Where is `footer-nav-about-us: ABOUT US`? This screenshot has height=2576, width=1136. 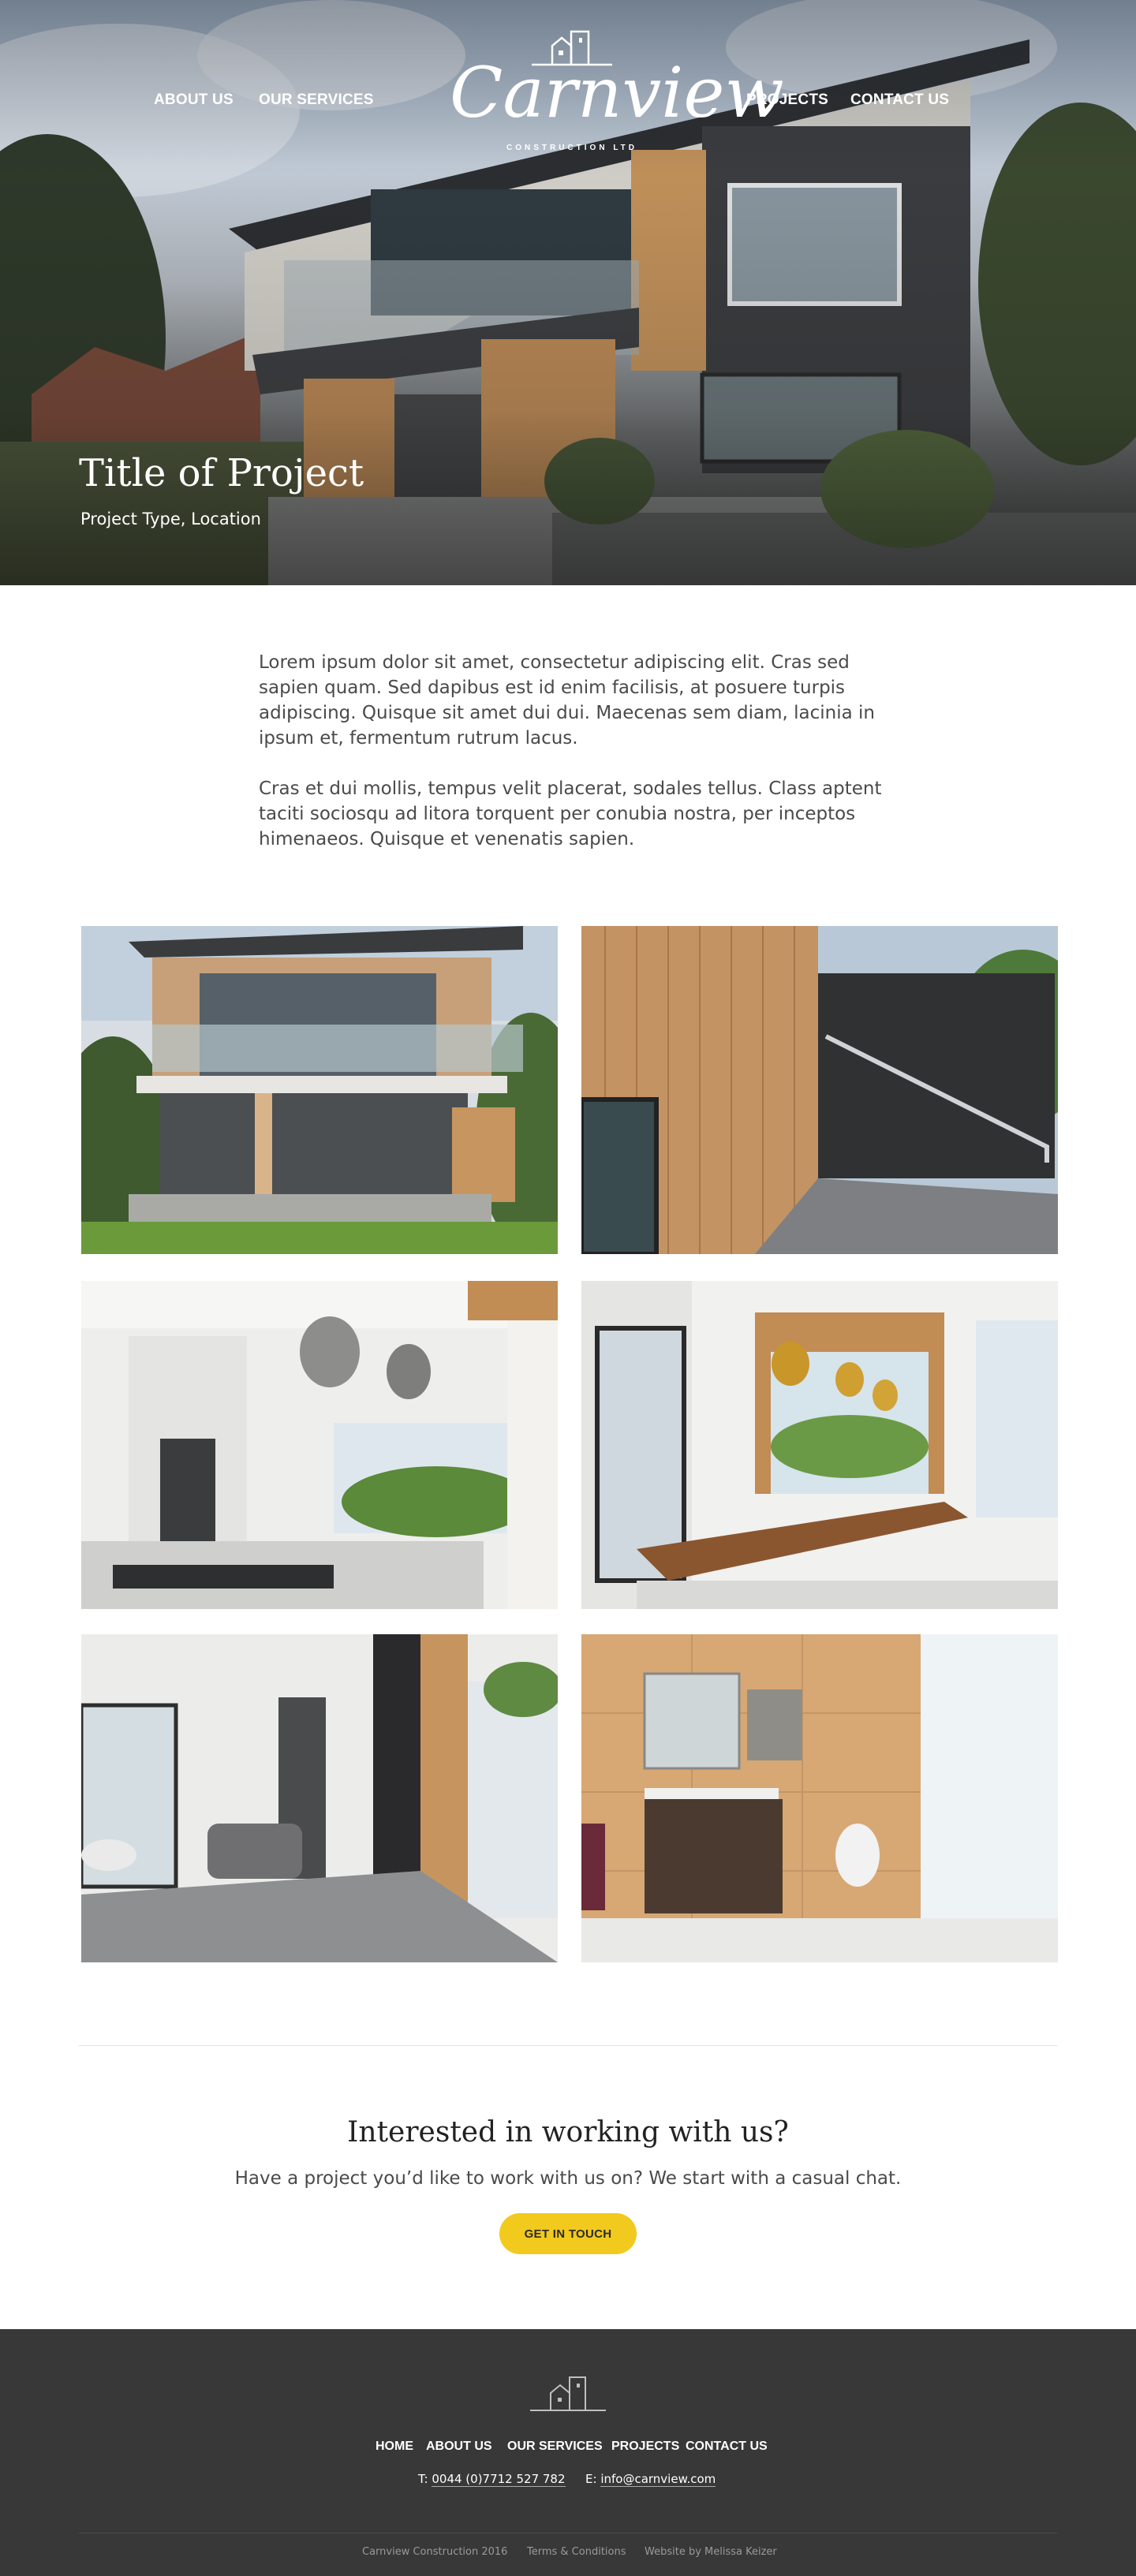 footer-nav-about-us: ABOUT US is located at coordinates (459, 2447).